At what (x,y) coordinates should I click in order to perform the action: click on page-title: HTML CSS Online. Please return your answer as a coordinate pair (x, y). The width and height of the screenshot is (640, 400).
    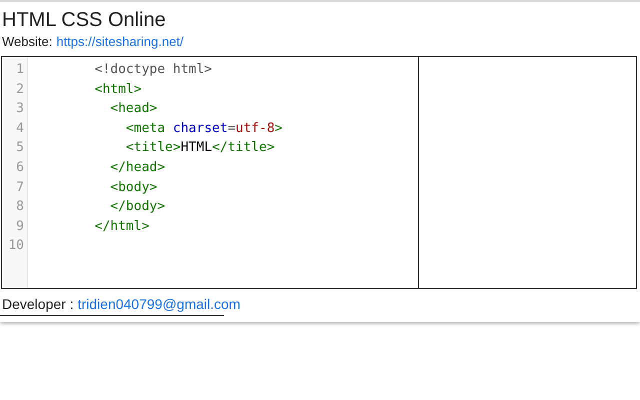
    Looking at the image, I should click on (84, 20).